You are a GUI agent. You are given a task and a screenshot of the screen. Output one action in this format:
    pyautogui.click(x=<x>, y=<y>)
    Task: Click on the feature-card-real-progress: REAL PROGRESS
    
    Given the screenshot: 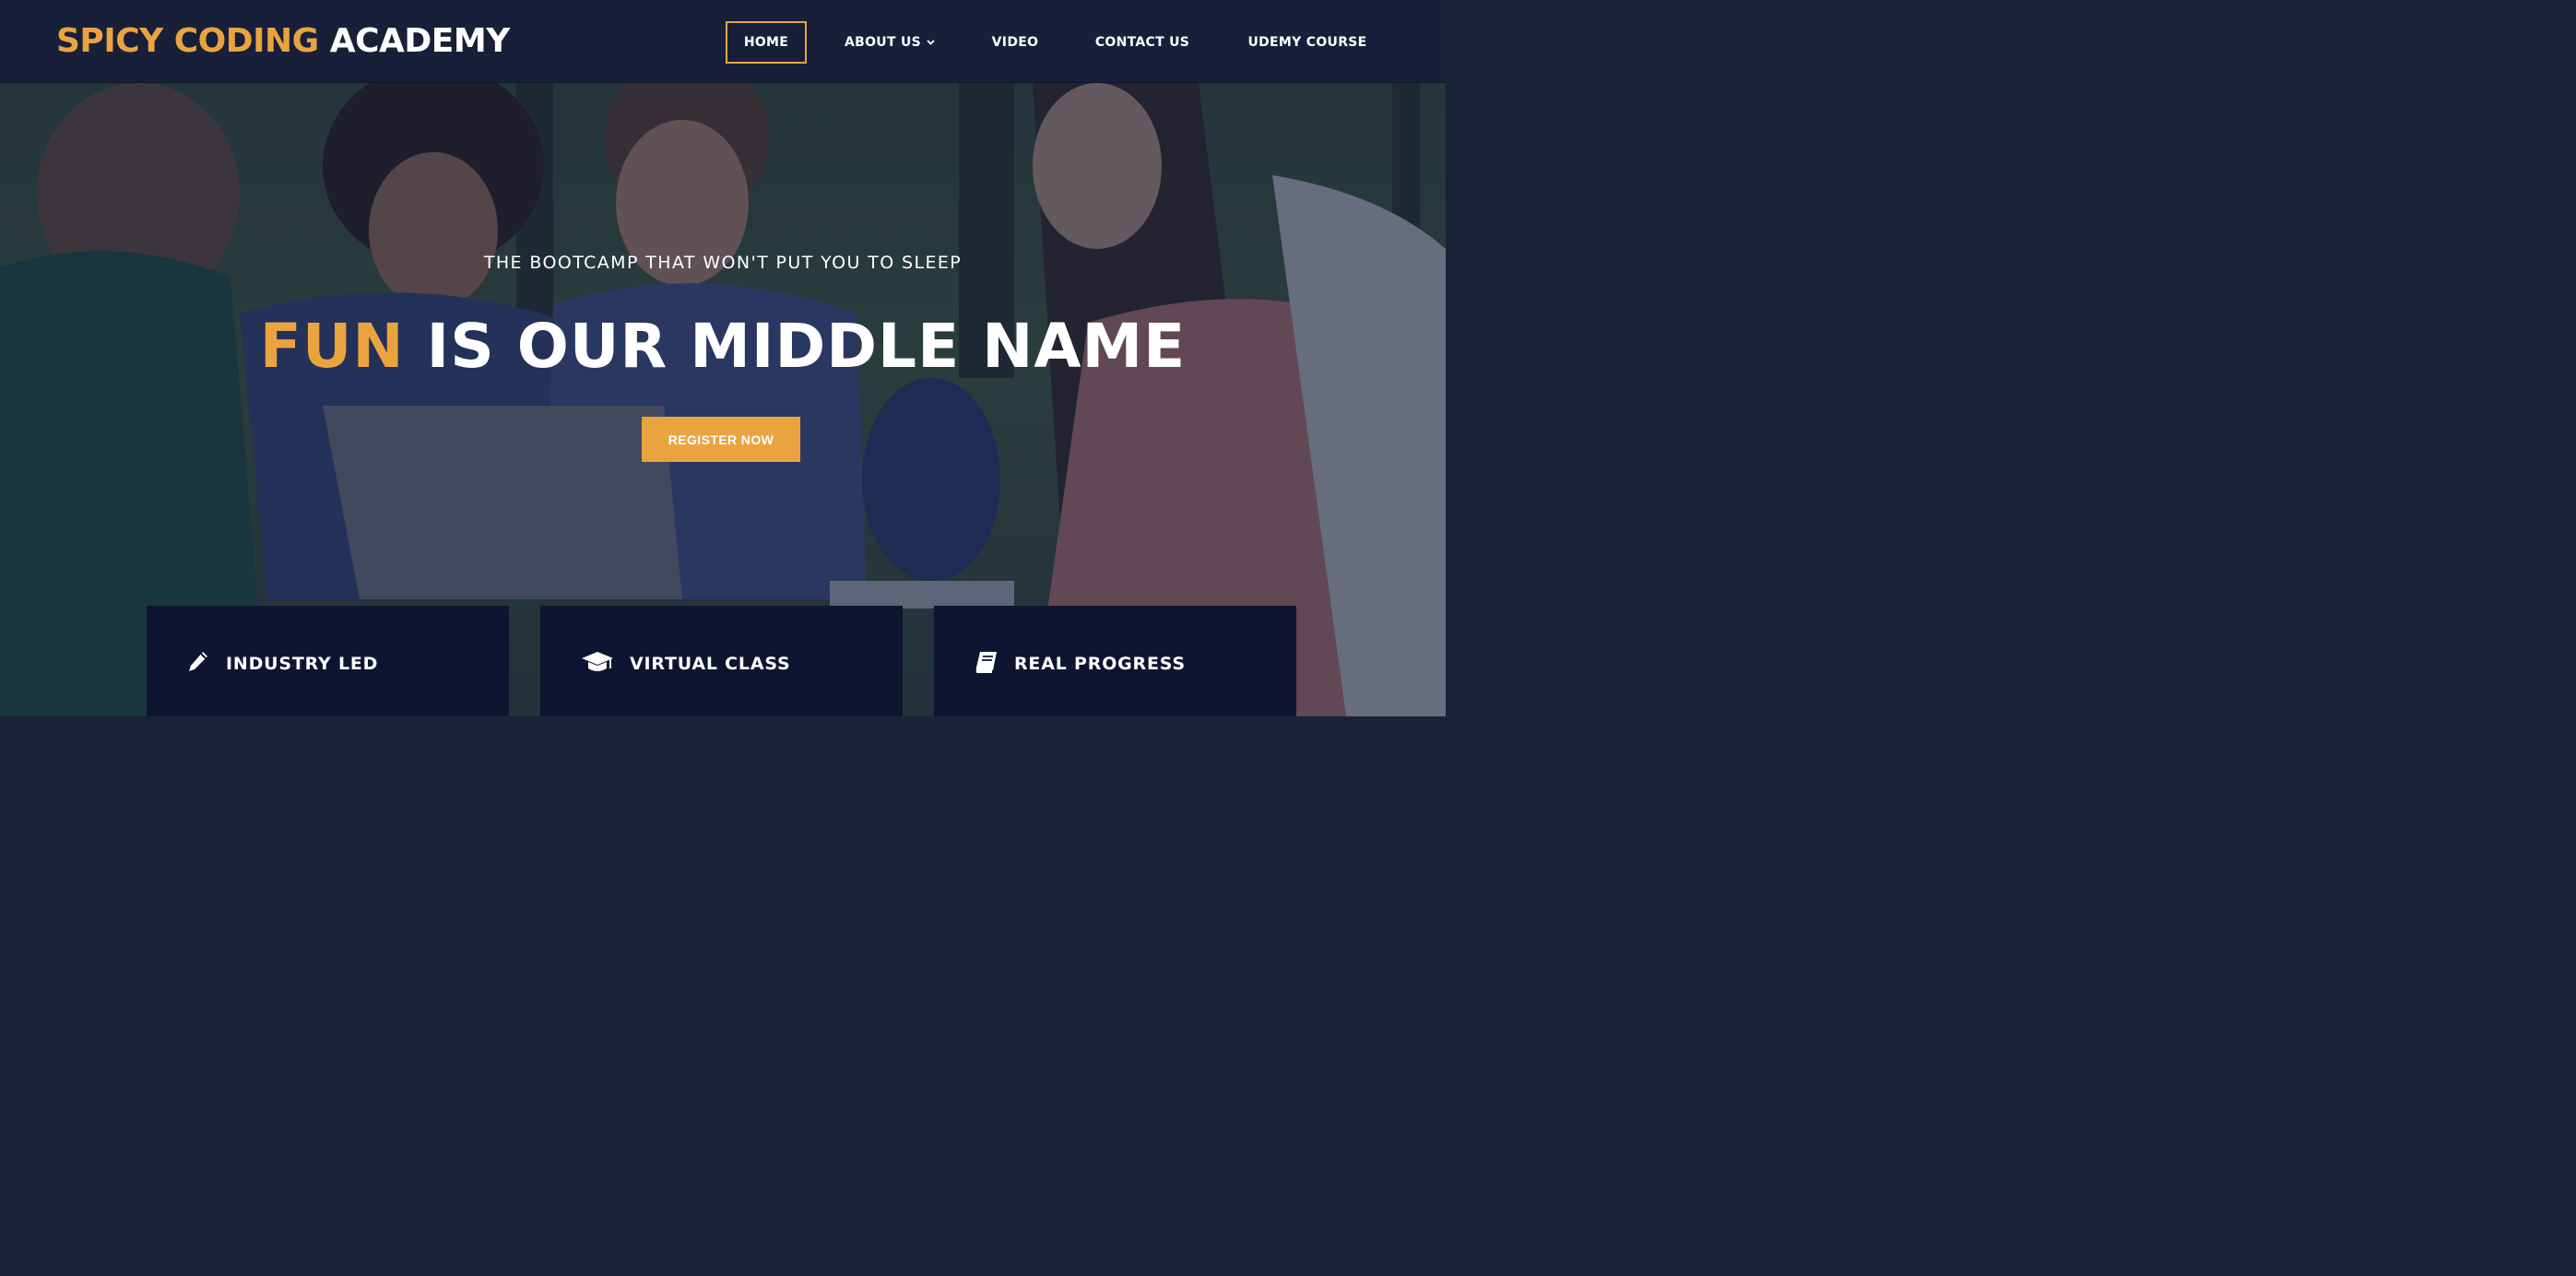 What is the action you would take?
    pyautogui.click(x=1115, y=661)
    